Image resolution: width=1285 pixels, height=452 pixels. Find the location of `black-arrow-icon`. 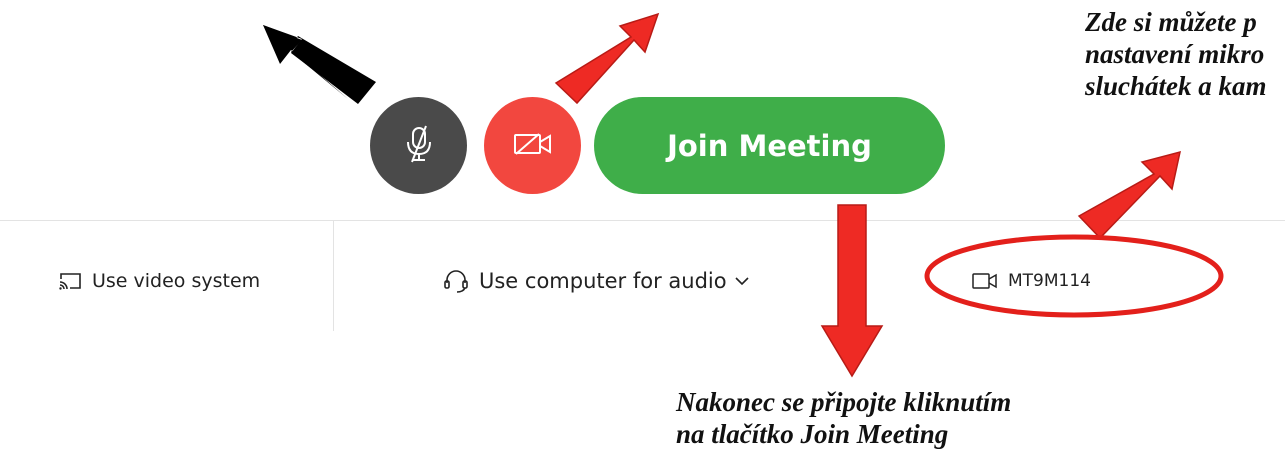

black-arrow-icon is located at coordinates (317, 62).